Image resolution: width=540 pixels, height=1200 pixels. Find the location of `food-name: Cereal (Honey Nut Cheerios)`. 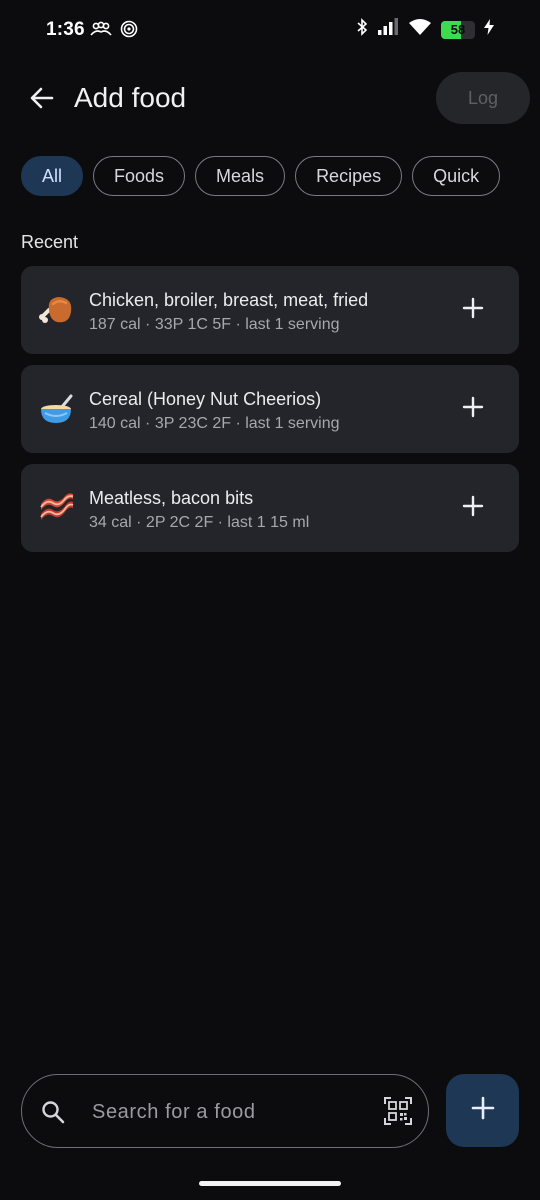

food-name: Cereal (Honey Nut Cheerios) is located at coordinates (205, 399).